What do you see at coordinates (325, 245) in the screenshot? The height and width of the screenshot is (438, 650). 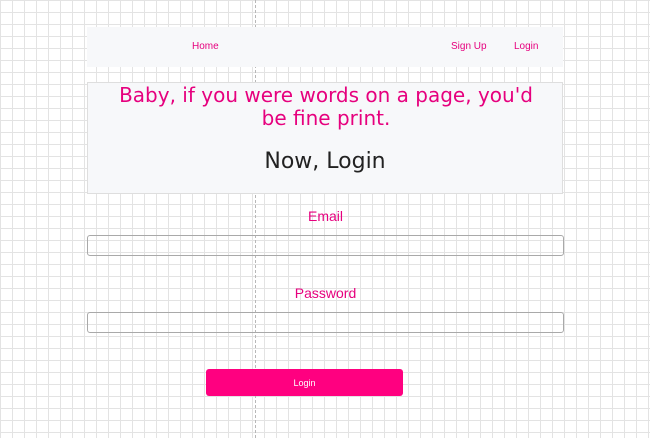 I see `email-field` at bounding box center [325, 245].